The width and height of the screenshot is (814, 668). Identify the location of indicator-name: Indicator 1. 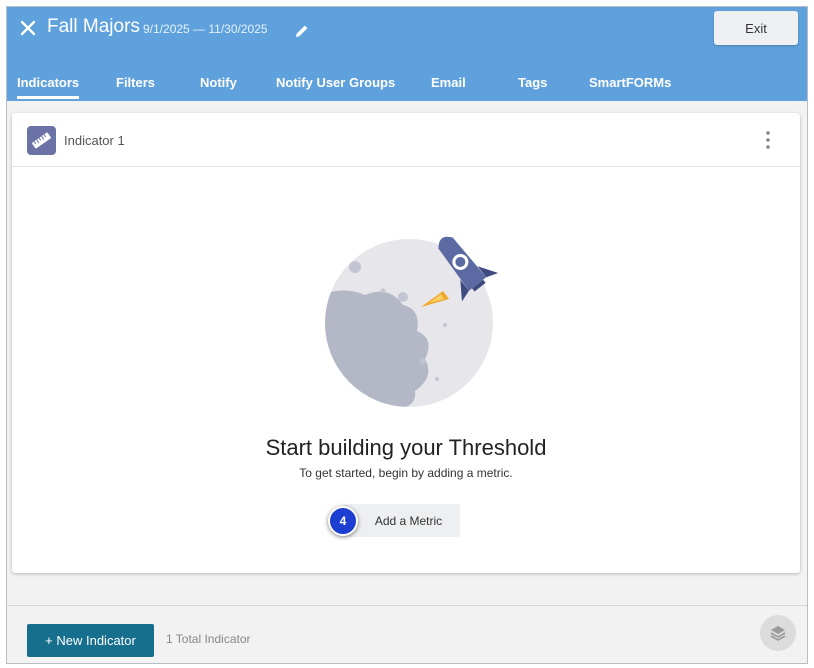
(94, 140).